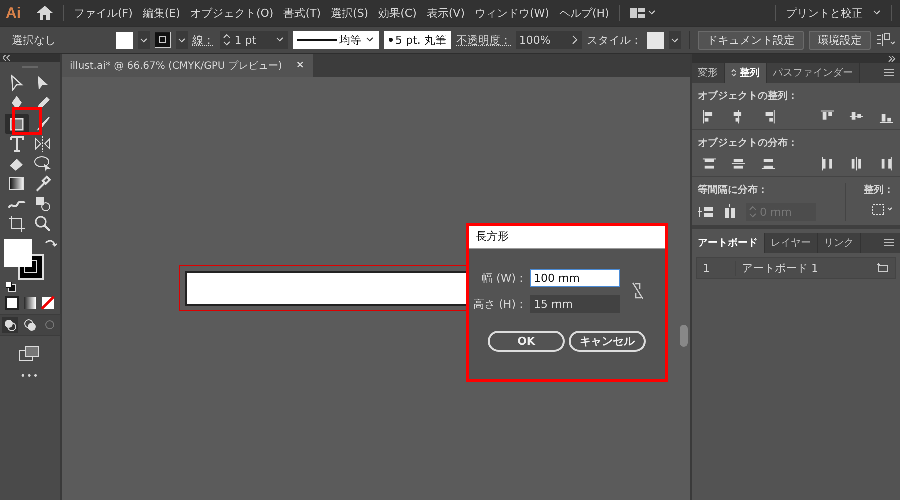 The height and width of the screenshot is (500, 900). I want to click on stroke-swatch, so click(162, 40).